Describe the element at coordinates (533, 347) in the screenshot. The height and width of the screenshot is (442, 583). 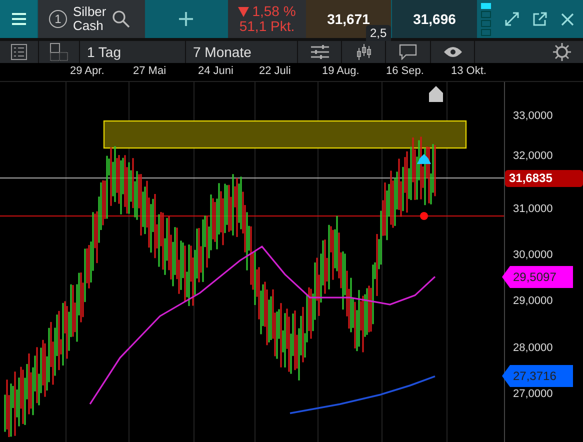
I see `price-axis-label: 28,0000` at that location.